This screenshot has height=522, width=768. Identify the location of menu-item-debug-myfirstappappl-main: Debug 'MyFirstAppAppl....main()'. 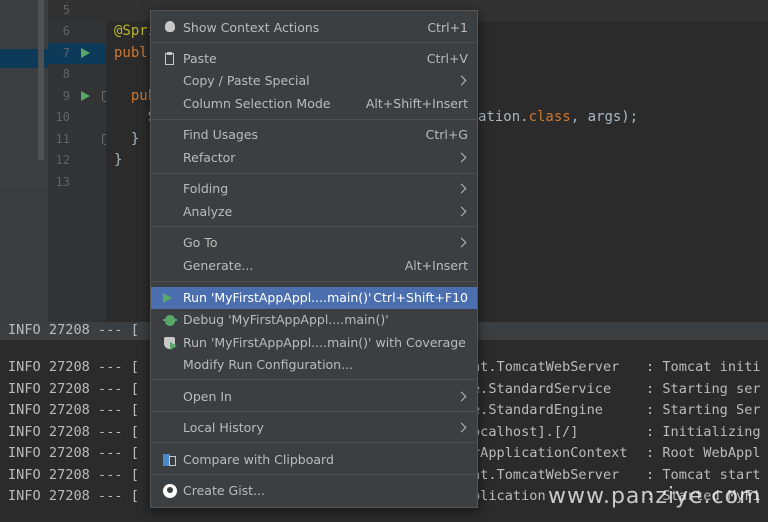
(314, 320).